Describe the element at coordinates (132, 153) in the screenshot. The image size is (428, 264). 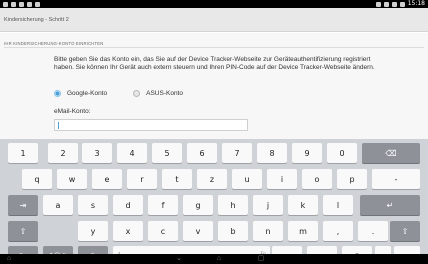
I see `key-4: 4` at that location.